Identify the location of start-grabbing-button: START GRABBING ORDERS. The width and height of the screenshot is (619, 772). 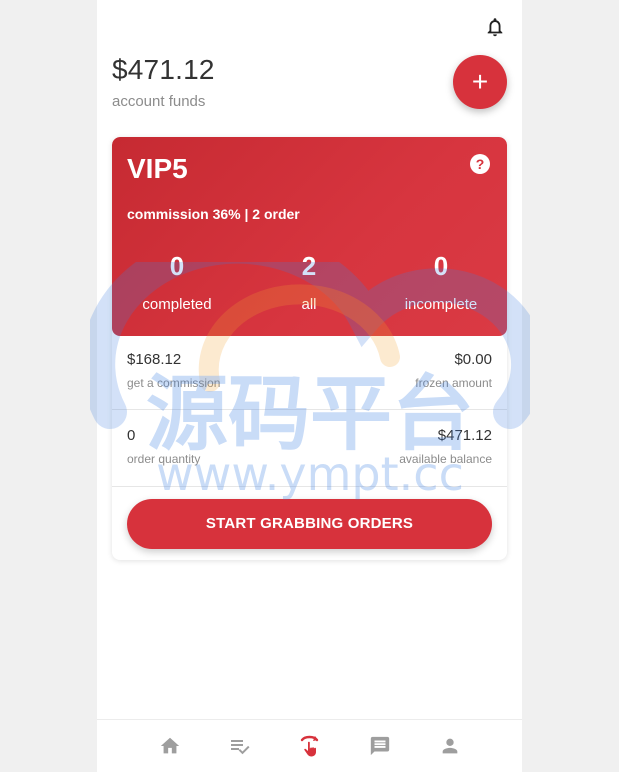
(309, 524).